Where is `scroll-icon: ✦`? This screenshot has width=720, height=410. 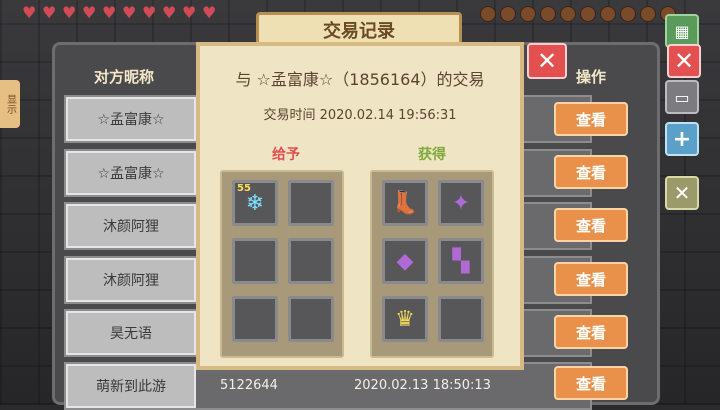
scroll-icon: ✦ is located at coordinates (461, 203).